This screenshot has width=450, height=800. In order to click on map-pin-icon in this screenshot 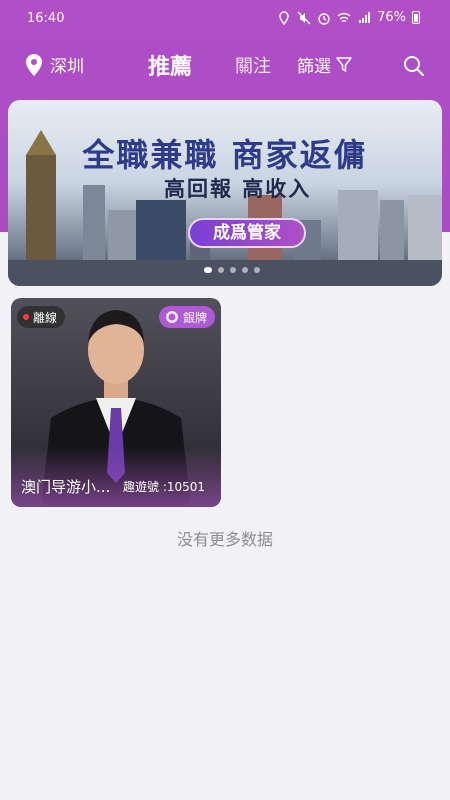, I will do `click(34, 64)`.